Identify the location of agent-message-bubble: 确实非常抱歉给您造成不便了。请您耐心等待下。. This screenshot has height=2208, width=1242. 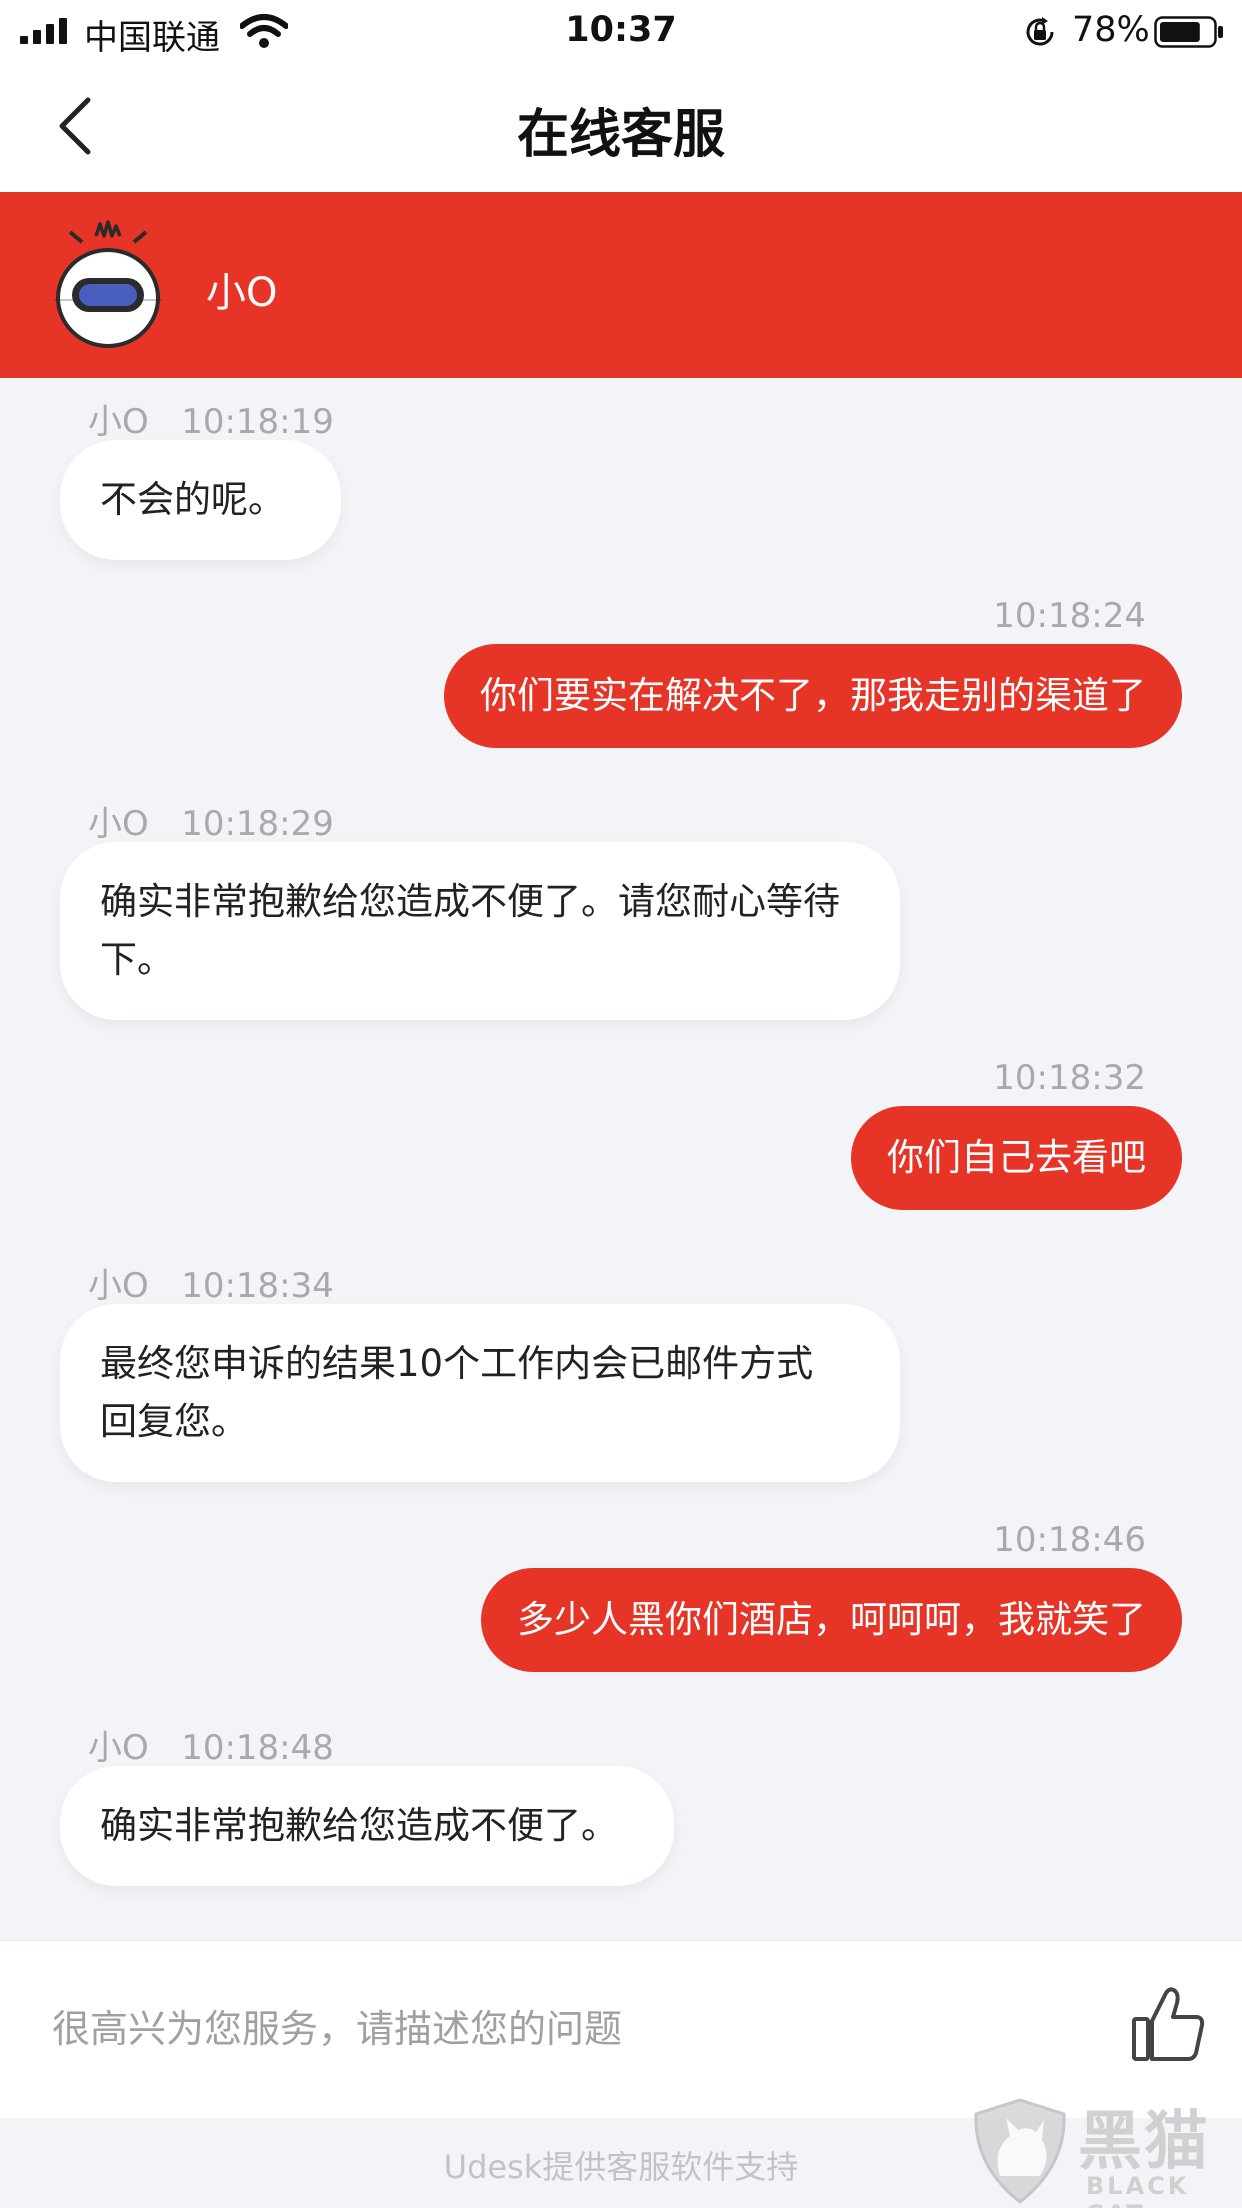
(480, 931).